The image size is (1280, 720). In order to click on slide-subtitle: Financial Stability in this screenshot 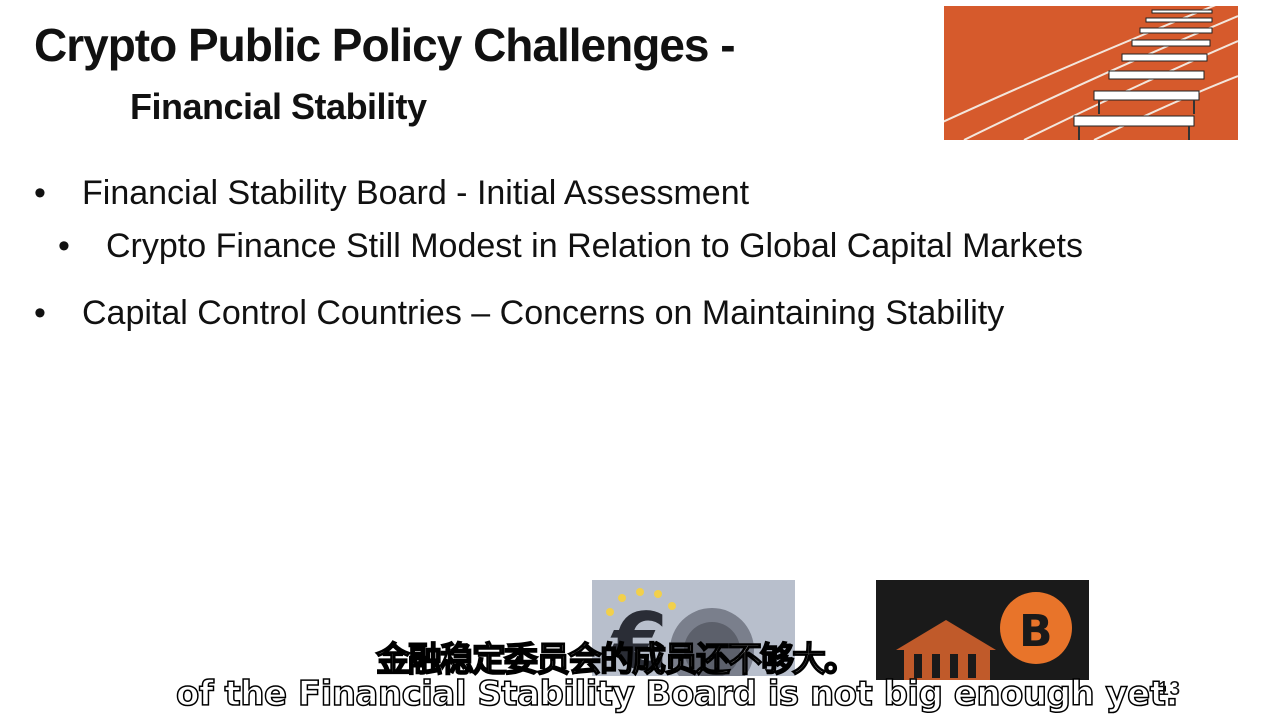, I will do `click(278, 106)`.